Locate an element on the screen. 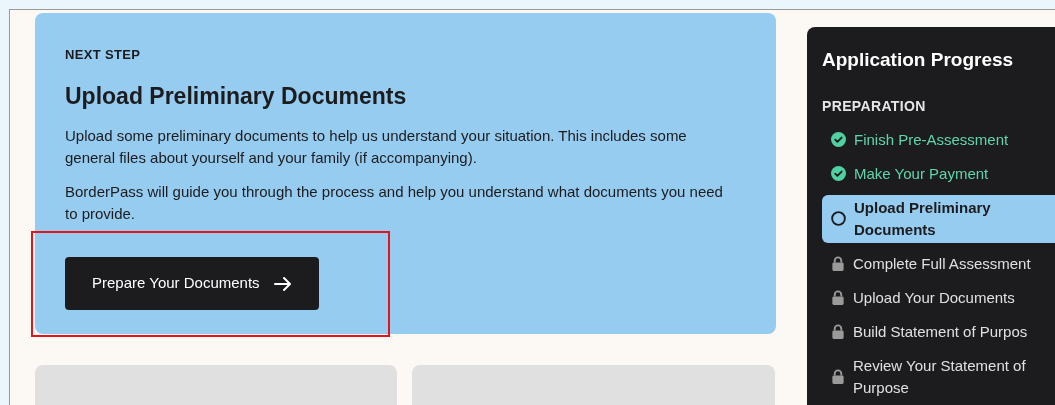  progress-step: Make Your Payment is located at coordinates (938, 173).